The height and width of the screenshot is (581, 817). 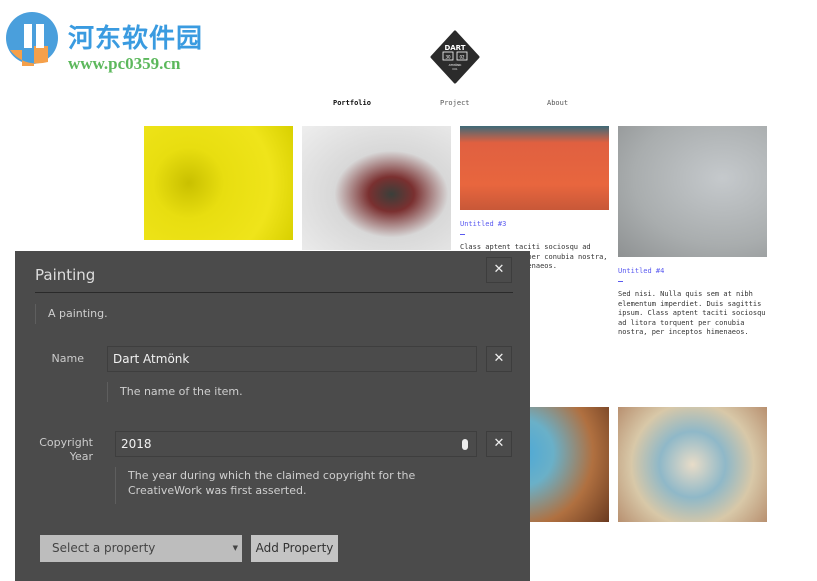 I want to click on logo-sub2: CO., so click(x=454, y=69).